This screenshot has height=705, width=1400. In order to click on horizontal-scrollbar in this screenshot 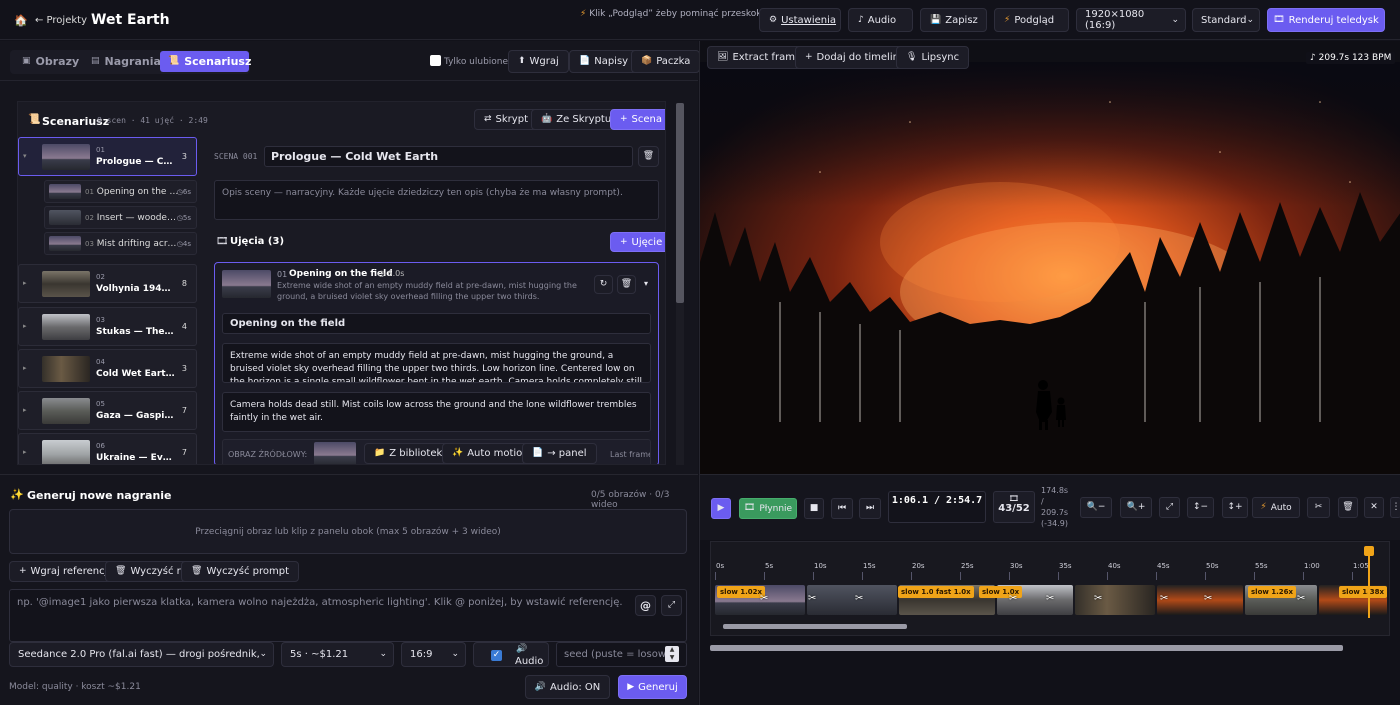, I will do `click(1026, 648)`.